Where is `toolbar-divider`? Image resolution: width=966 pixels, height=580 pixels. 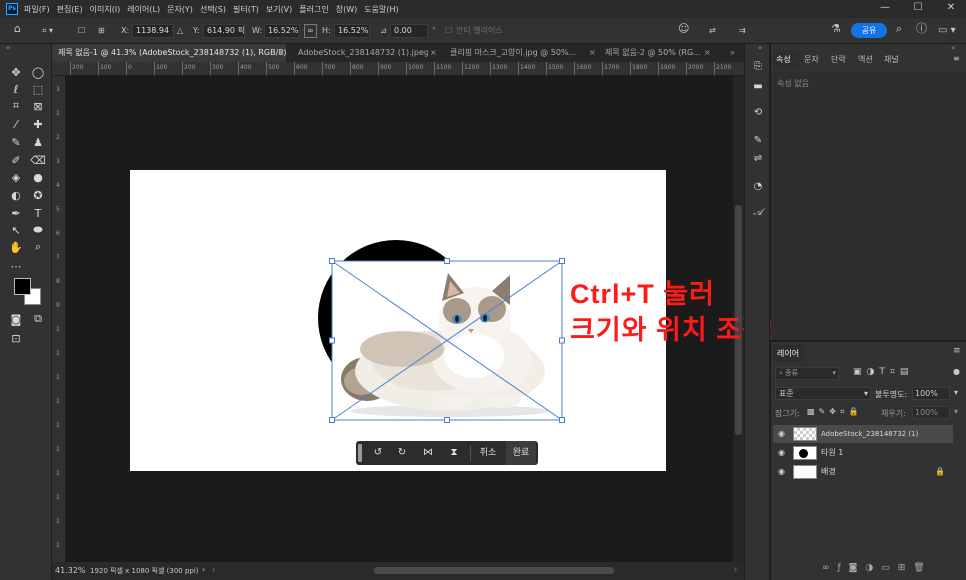 toolbar-divider is located at coordinates (470, 453).